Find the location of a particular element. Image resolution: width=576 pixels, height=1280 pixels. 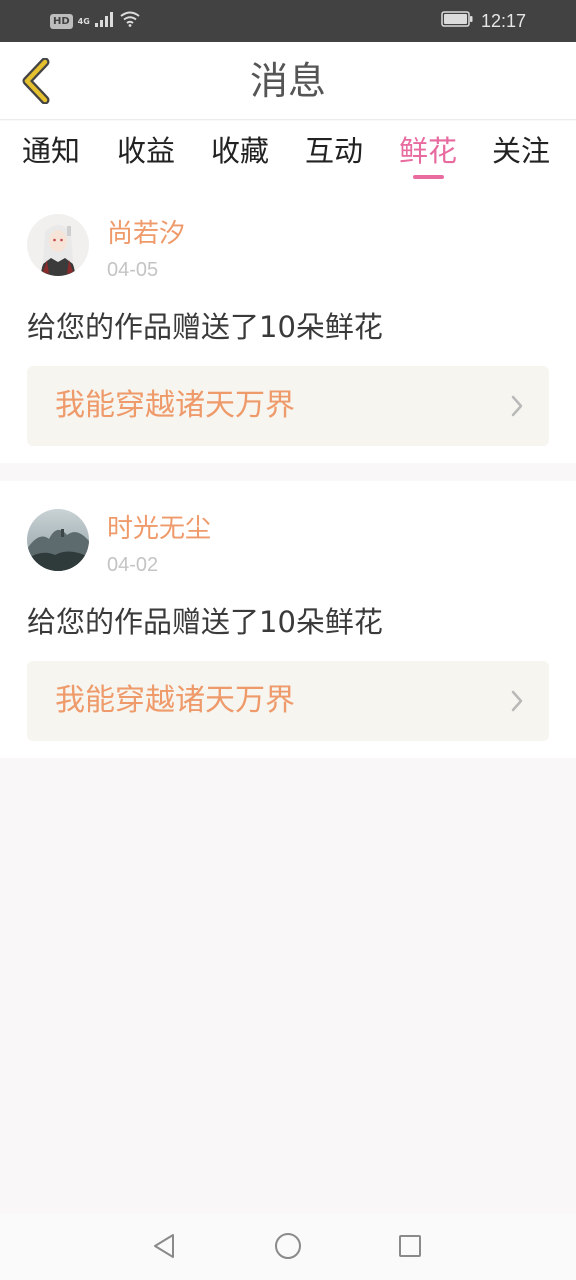

tab-interactions: 互动 is located at coordinates (334, 151).